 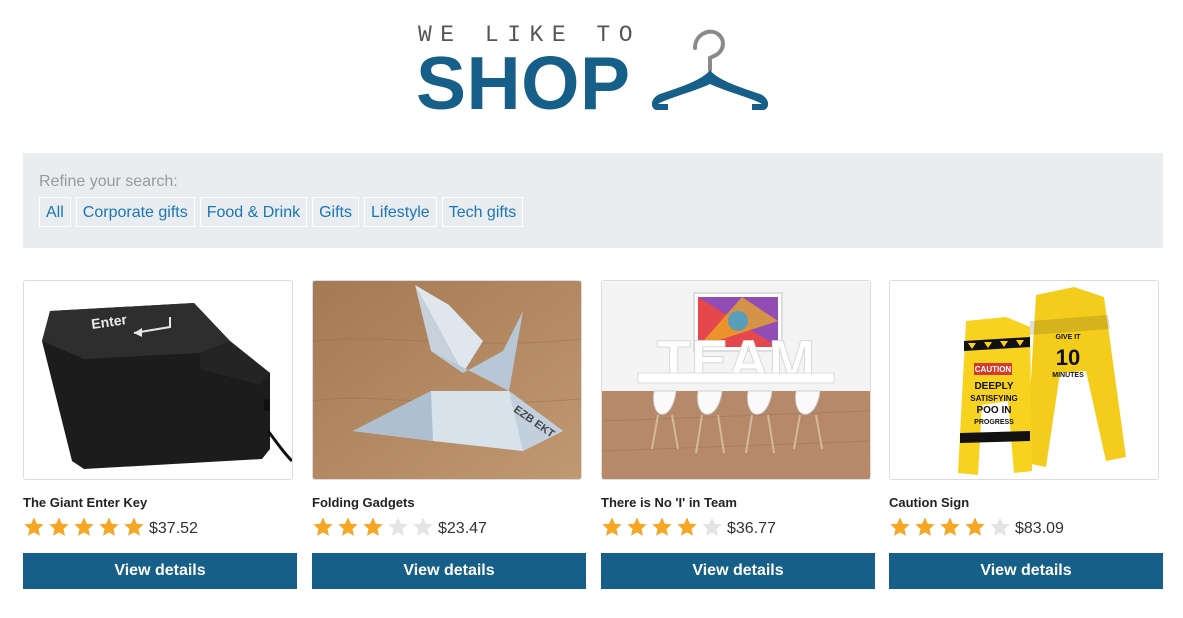 I want to click on svg-text: GIVE IT, so click(x=1069, y=337).